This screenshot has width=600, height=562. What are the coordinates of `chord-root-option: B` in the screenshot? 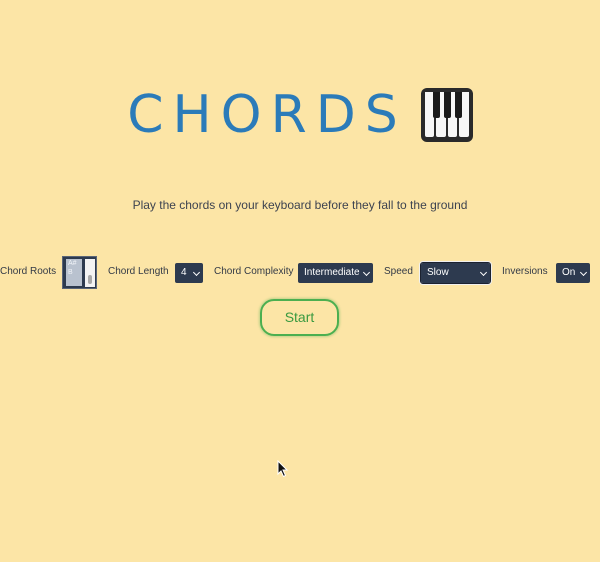 It's located at (75, 272).